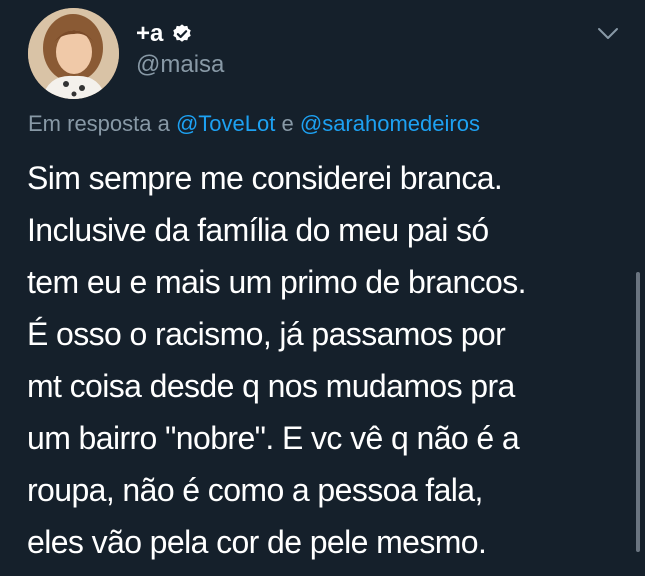 This screenshot has height=576, width=645. What do you see at coordinates (608, 34) in the screenshot?
I see `chevron-down-icon` at bounding box center [608, 34].